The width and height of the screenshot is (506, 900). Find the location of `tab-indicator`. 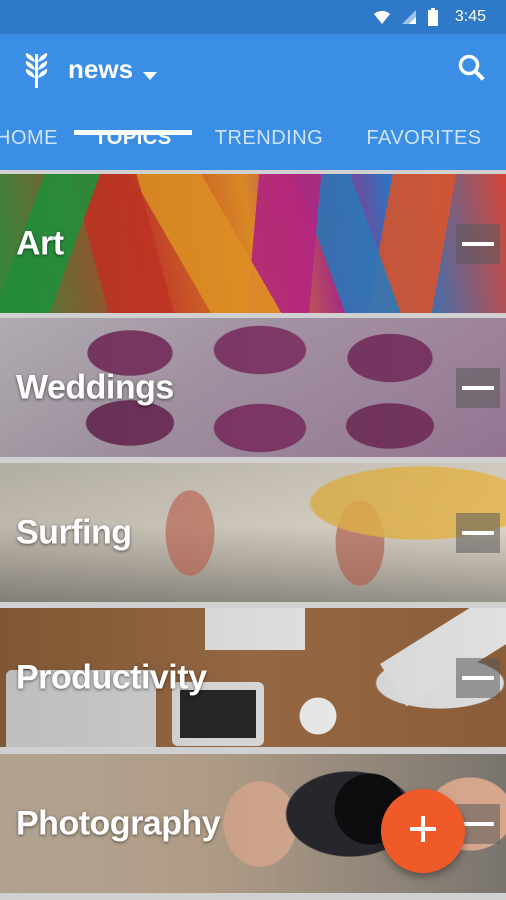

tab-indicator is located at coordinates (133, 132).